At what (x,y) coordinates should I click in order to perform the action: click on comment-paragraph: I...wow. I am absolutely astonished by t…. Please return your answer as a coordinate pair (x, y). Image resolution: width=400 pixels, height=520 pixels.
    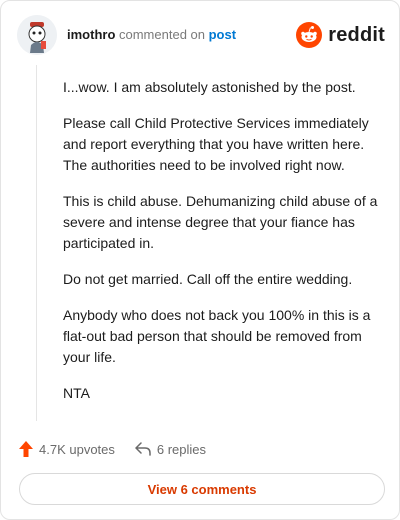
    Looking at the image, I should click on (209, 87).